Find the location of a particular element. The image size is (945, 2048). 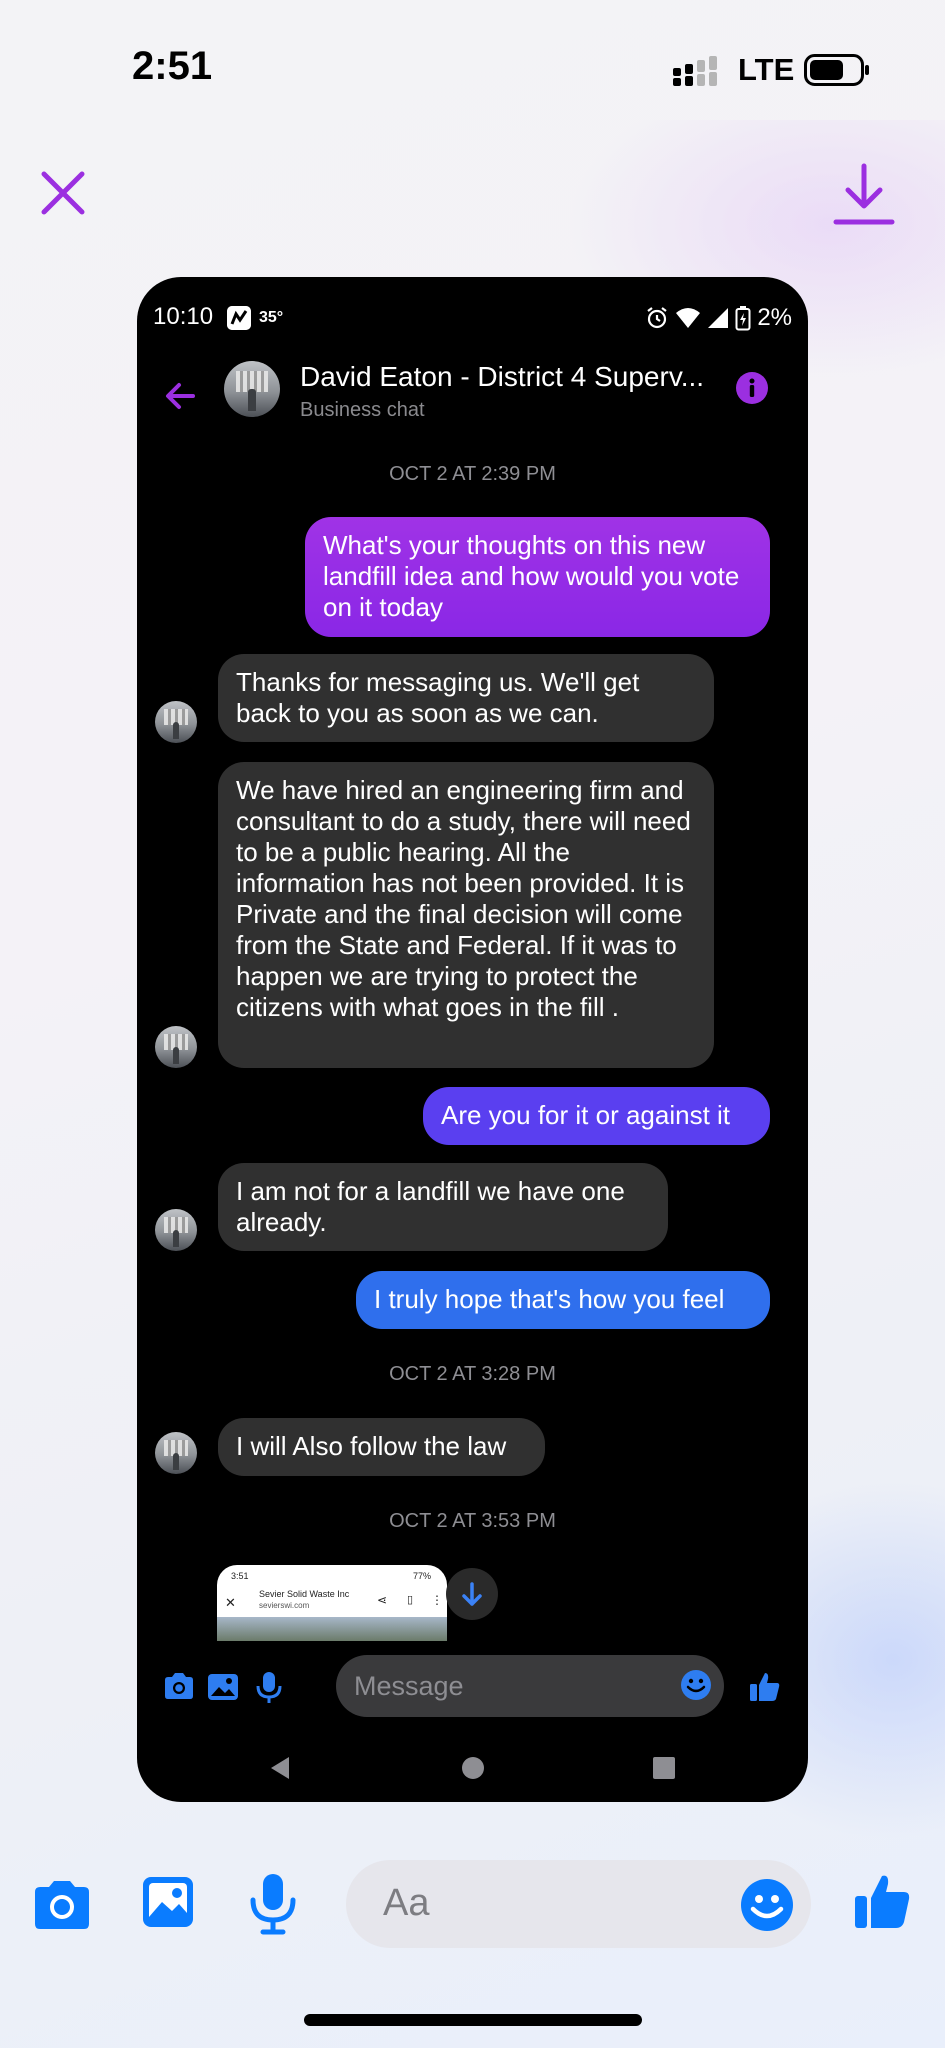

android-navigation-bar is located at coordinates (472, 1768).